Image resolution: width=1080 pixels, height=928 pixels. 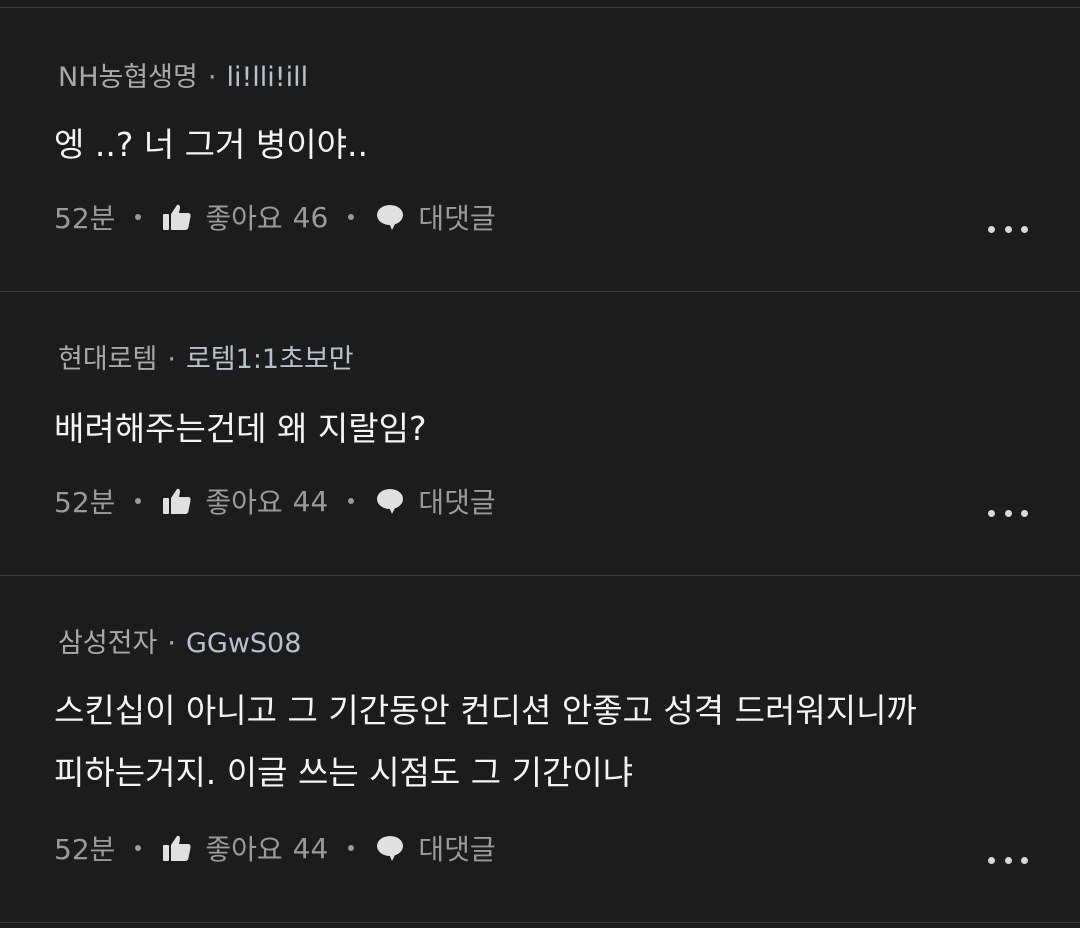 I want to click on author-nickname: GGwS08, so click(x=243, y=643).